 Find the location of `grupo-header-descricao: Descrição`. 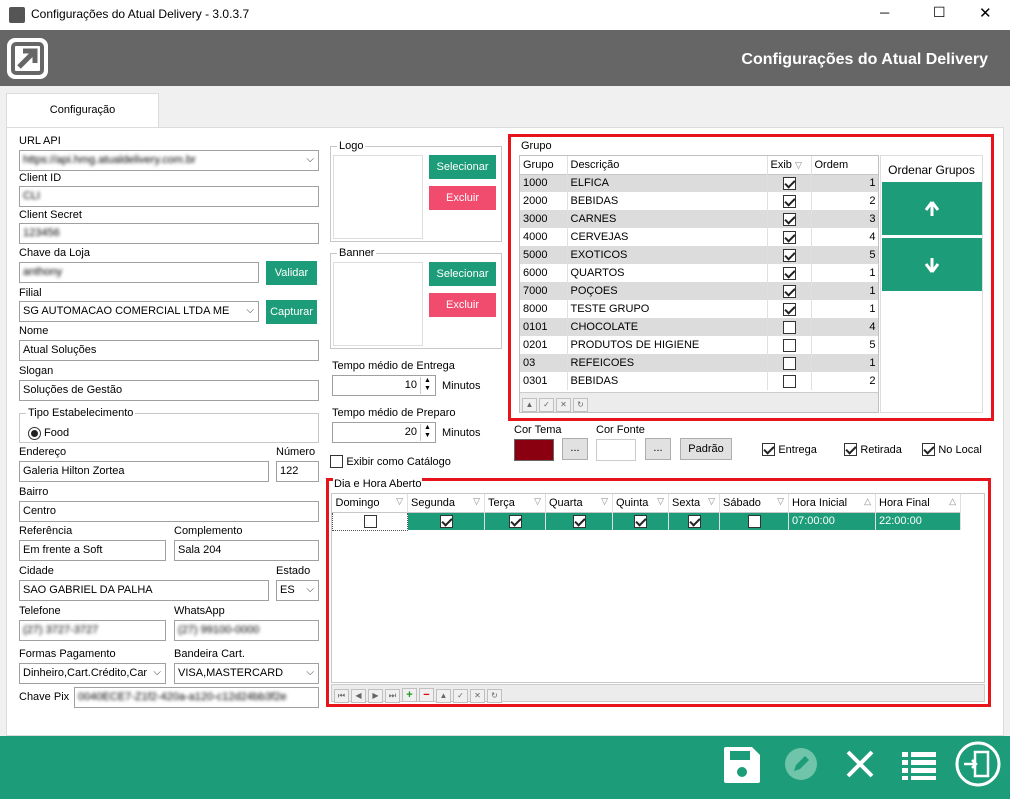

grupo-header-descricao: Descrição is located at coordinates (667, 165).